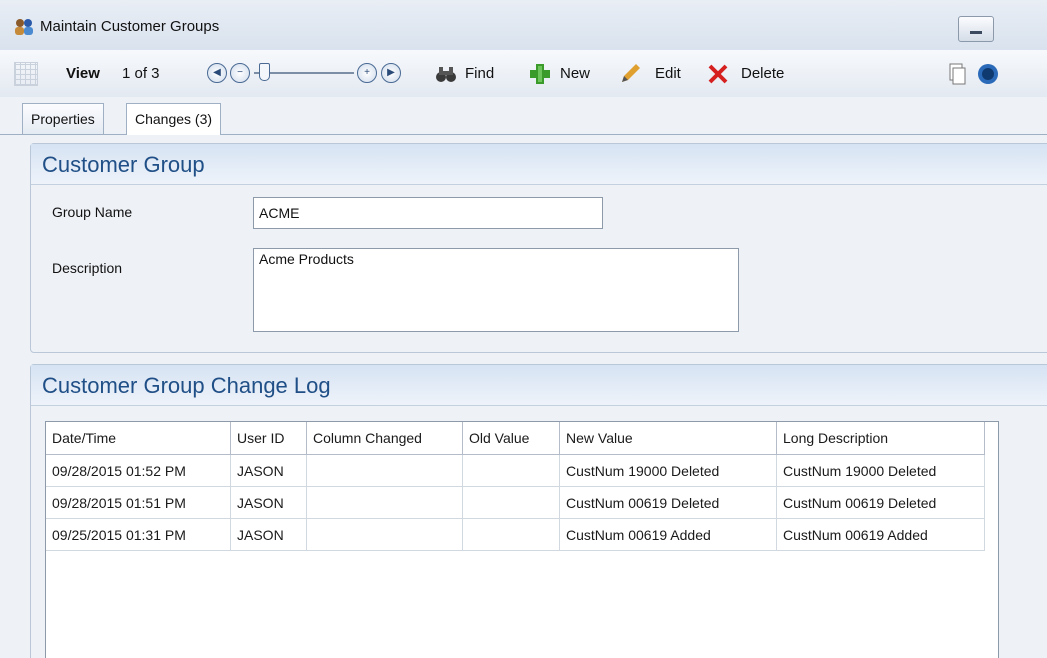 The height and width of the screenshot is (658, 1047). Describe the element at coordinates (880, 470) in the screenshot. I see `cell-long-description: CustNum 19000 Deleted` at that location.